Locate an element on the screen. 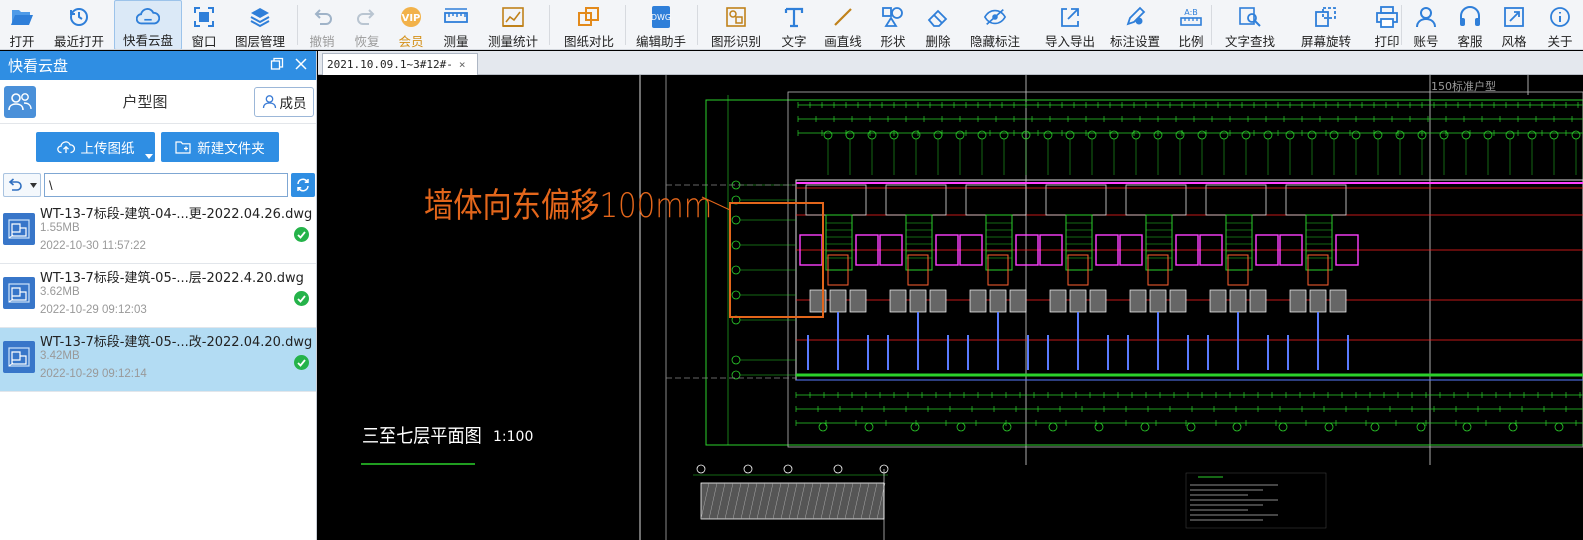 Image resolution: width=1583 pixels, height=540 pixels. toolbar-button-edit-helper: DWG 编辑助手 is located at coordinates (661, 24).